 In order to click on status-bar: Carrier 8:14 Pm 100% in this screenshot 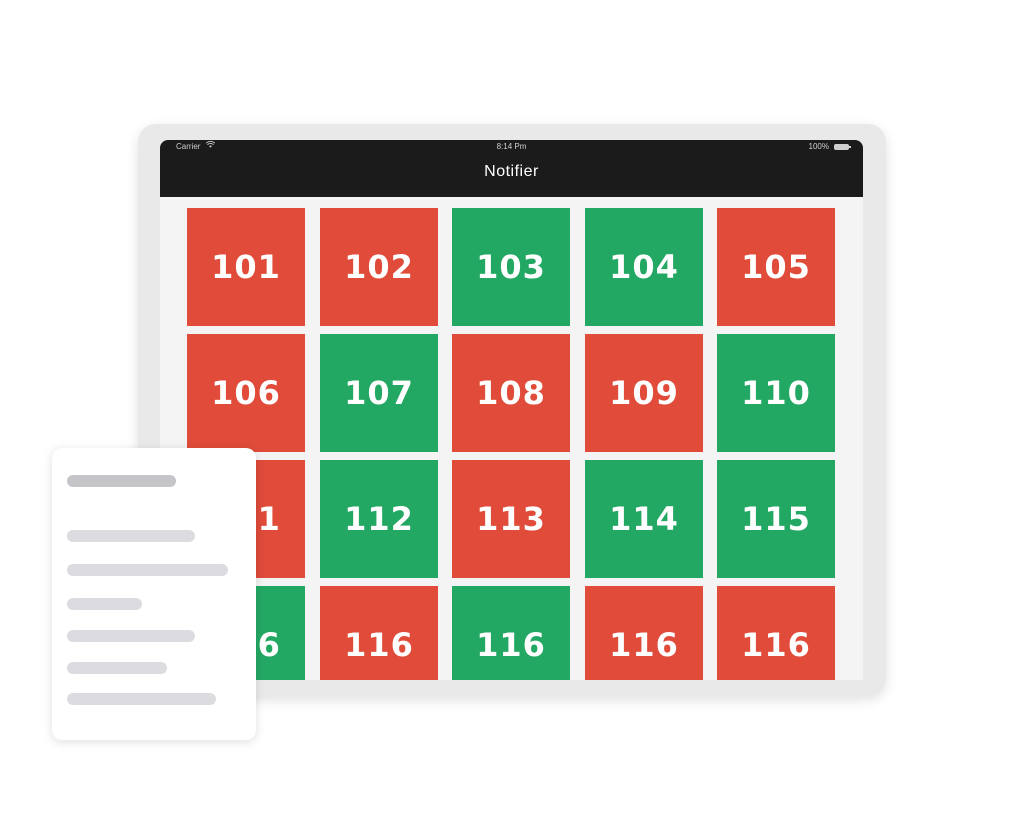, I will do `click(511, 147)`.